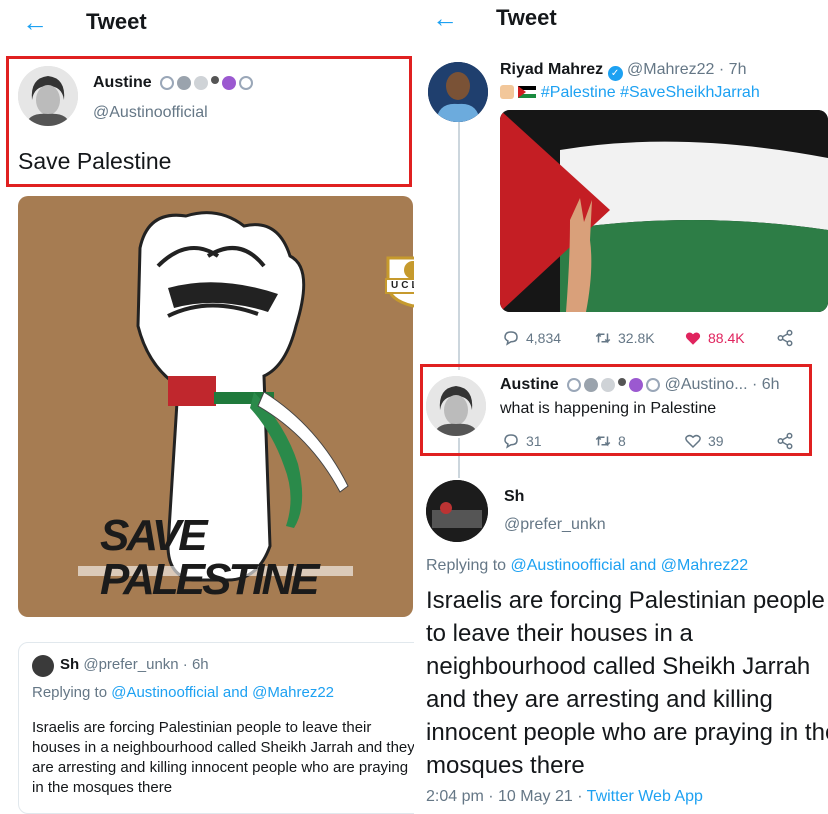  I want to click on palestine-flag-icon, so click(527, 92).